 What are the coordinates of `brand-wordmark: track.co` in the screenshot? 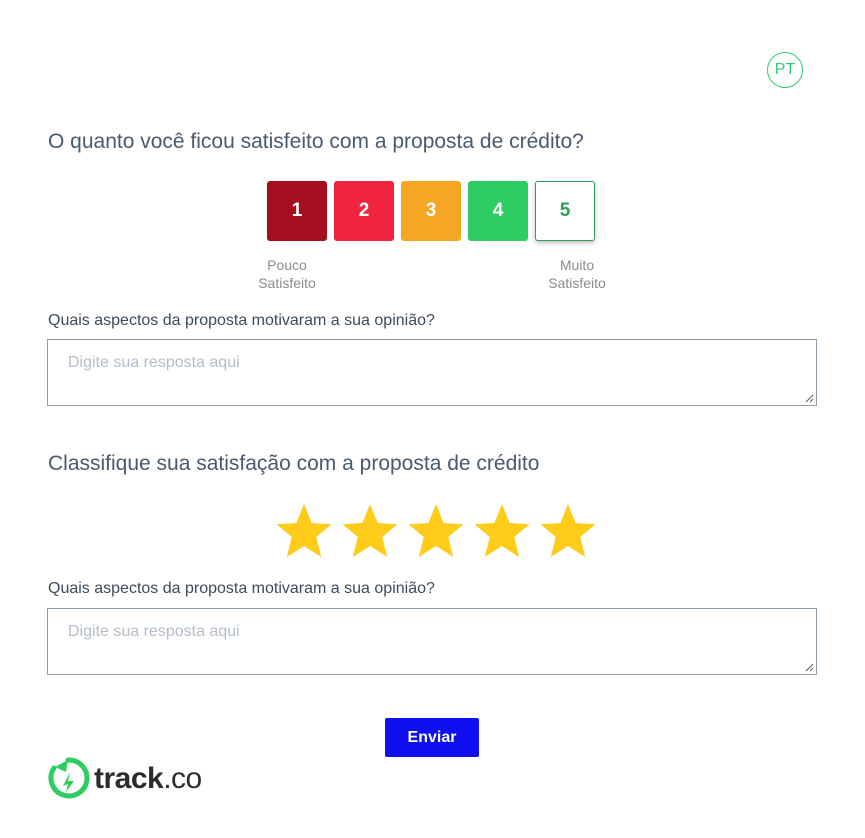 It's located at (148, 779).